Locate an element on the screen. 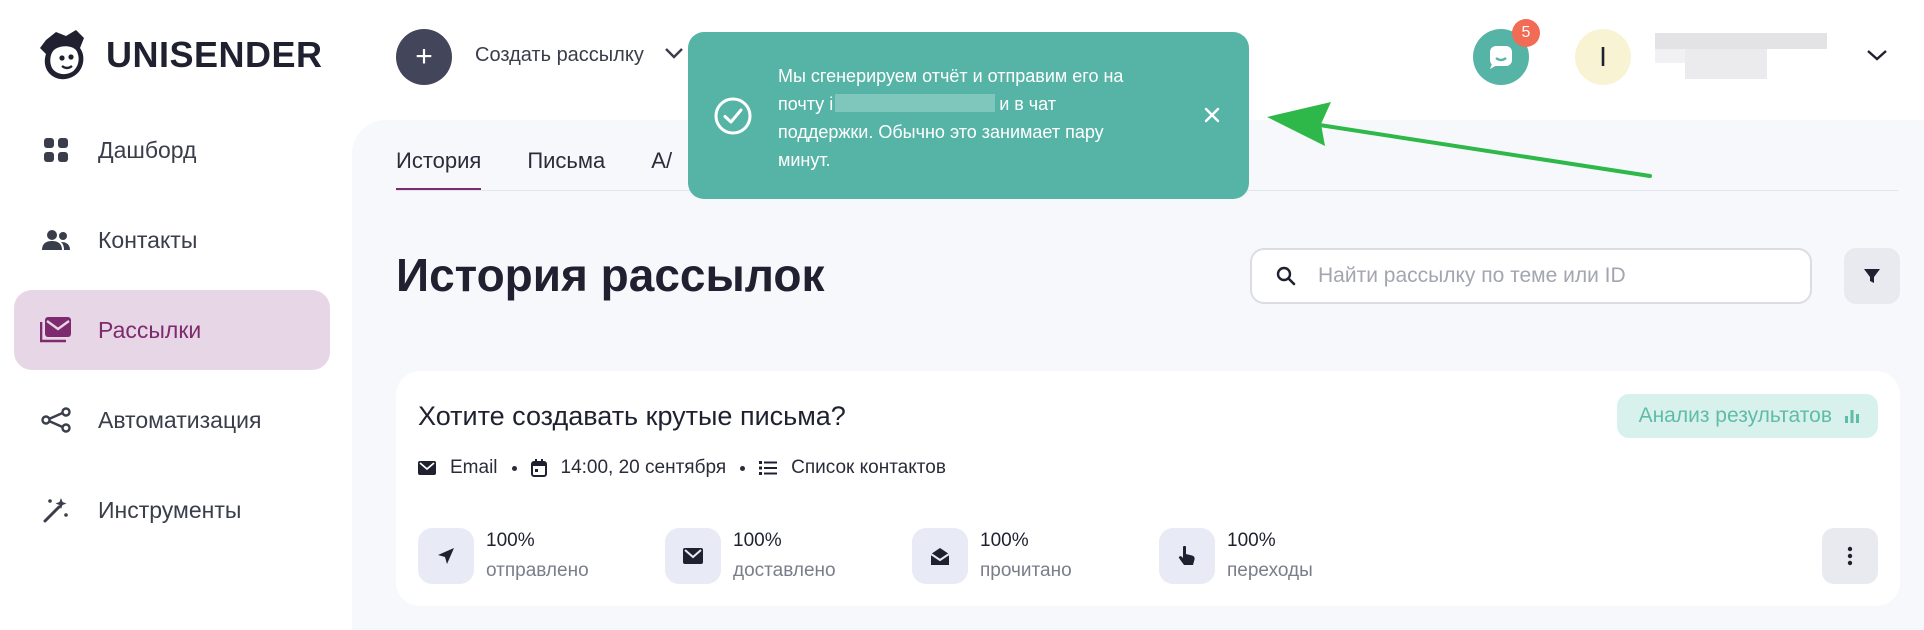 This screenshot has width=1924, height=630. more-actions-button is located at coordinates (1850, 556).